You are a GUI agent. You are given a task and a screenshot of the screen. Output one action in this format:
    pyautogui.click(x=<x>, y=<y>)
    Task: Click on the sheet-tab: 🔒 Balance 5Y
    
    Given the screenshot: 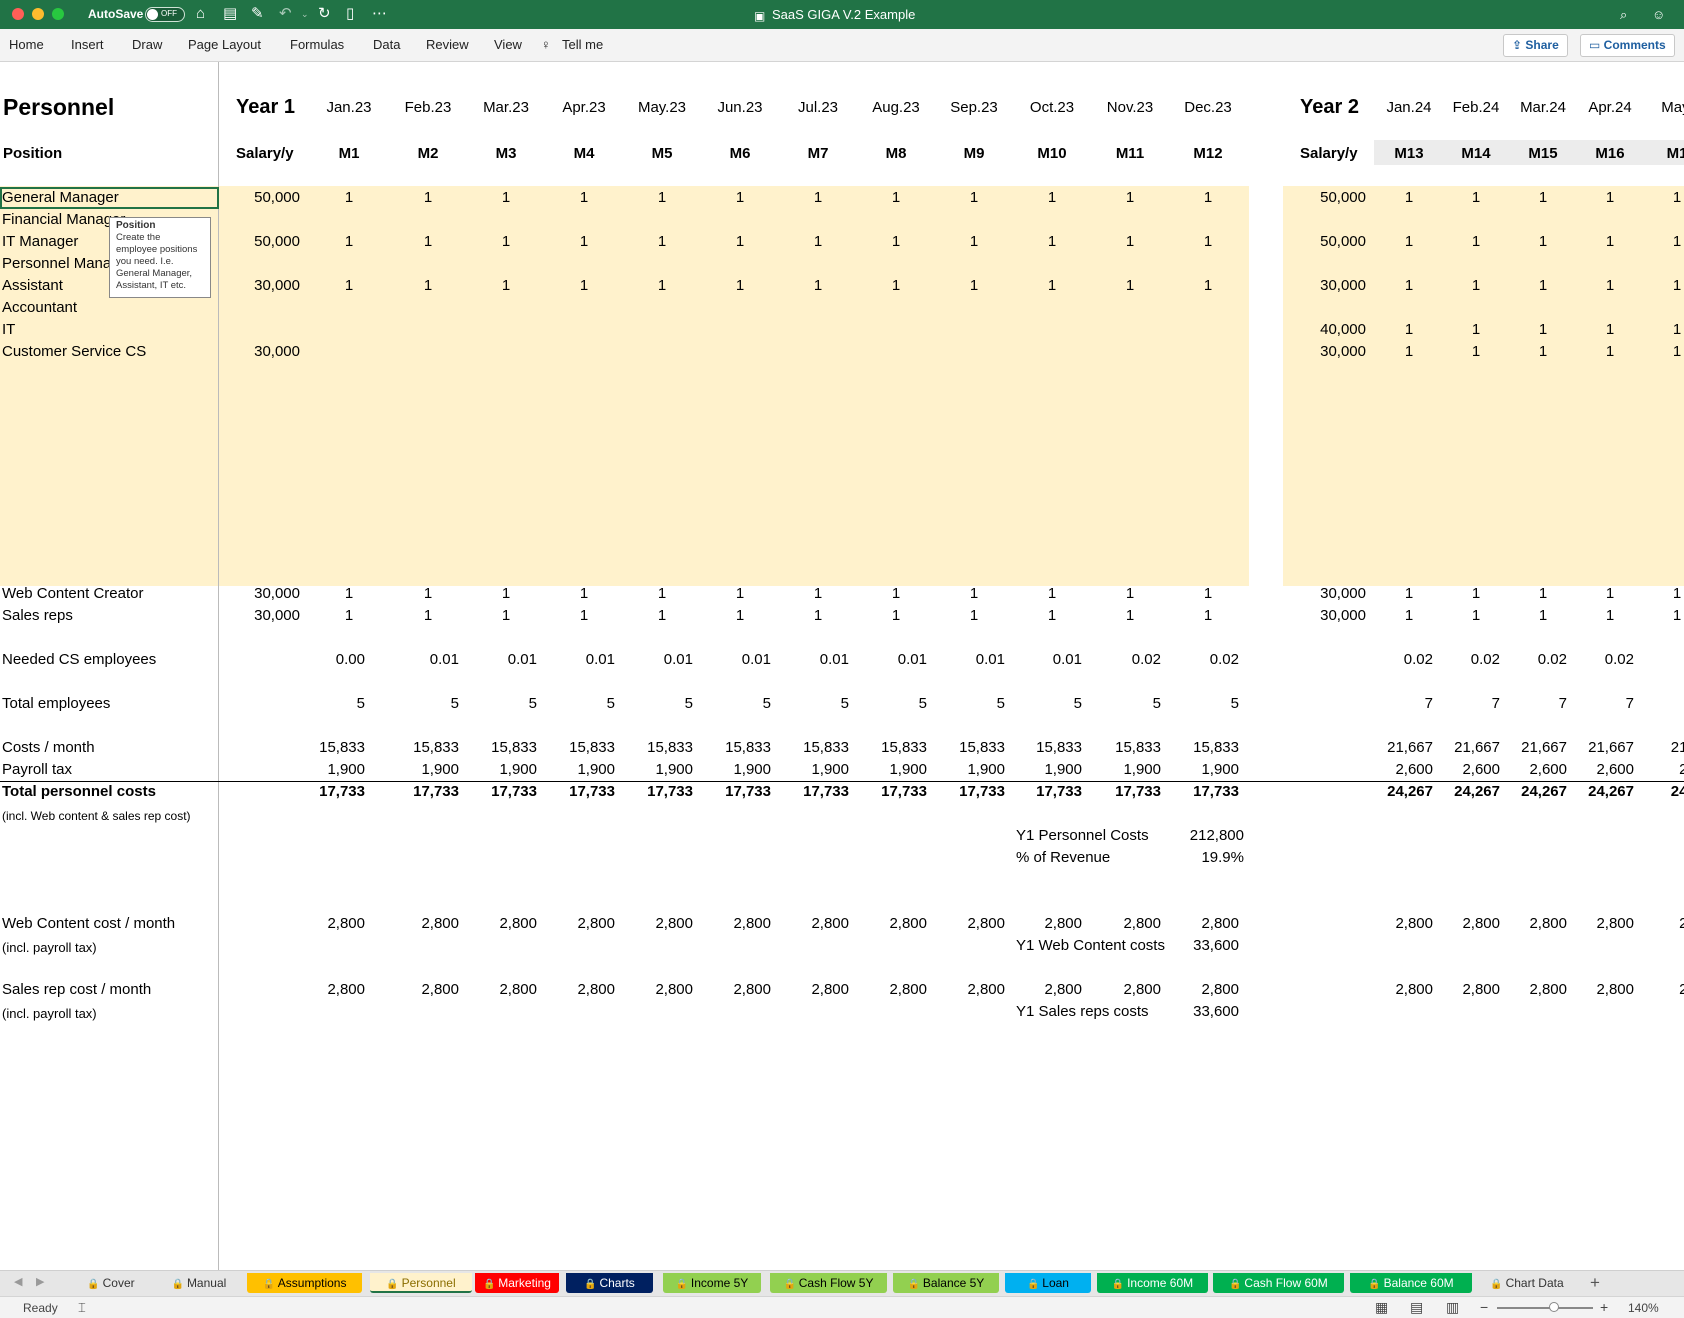 What is the action you would take?
    pyautogui.click(x=946, y=1283)
    